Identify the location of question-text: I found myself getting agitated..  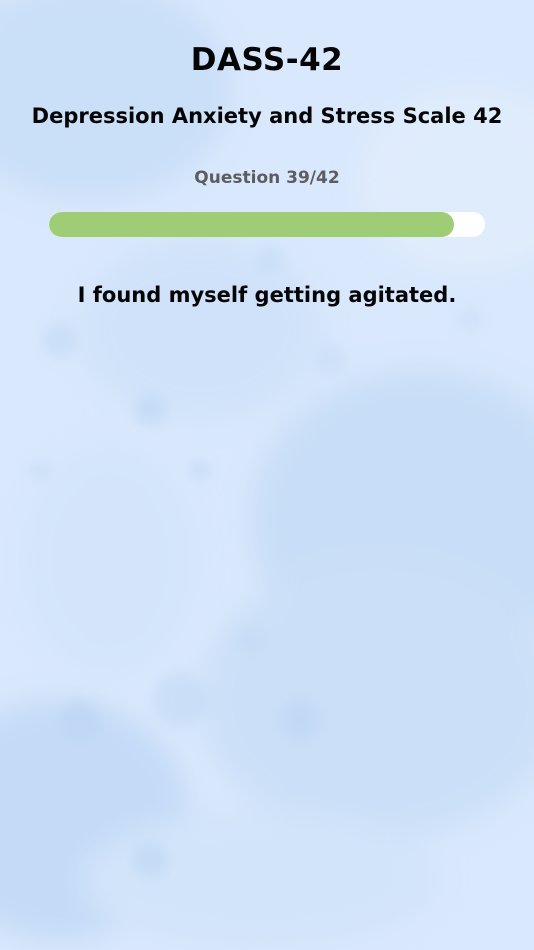
(267, 295).